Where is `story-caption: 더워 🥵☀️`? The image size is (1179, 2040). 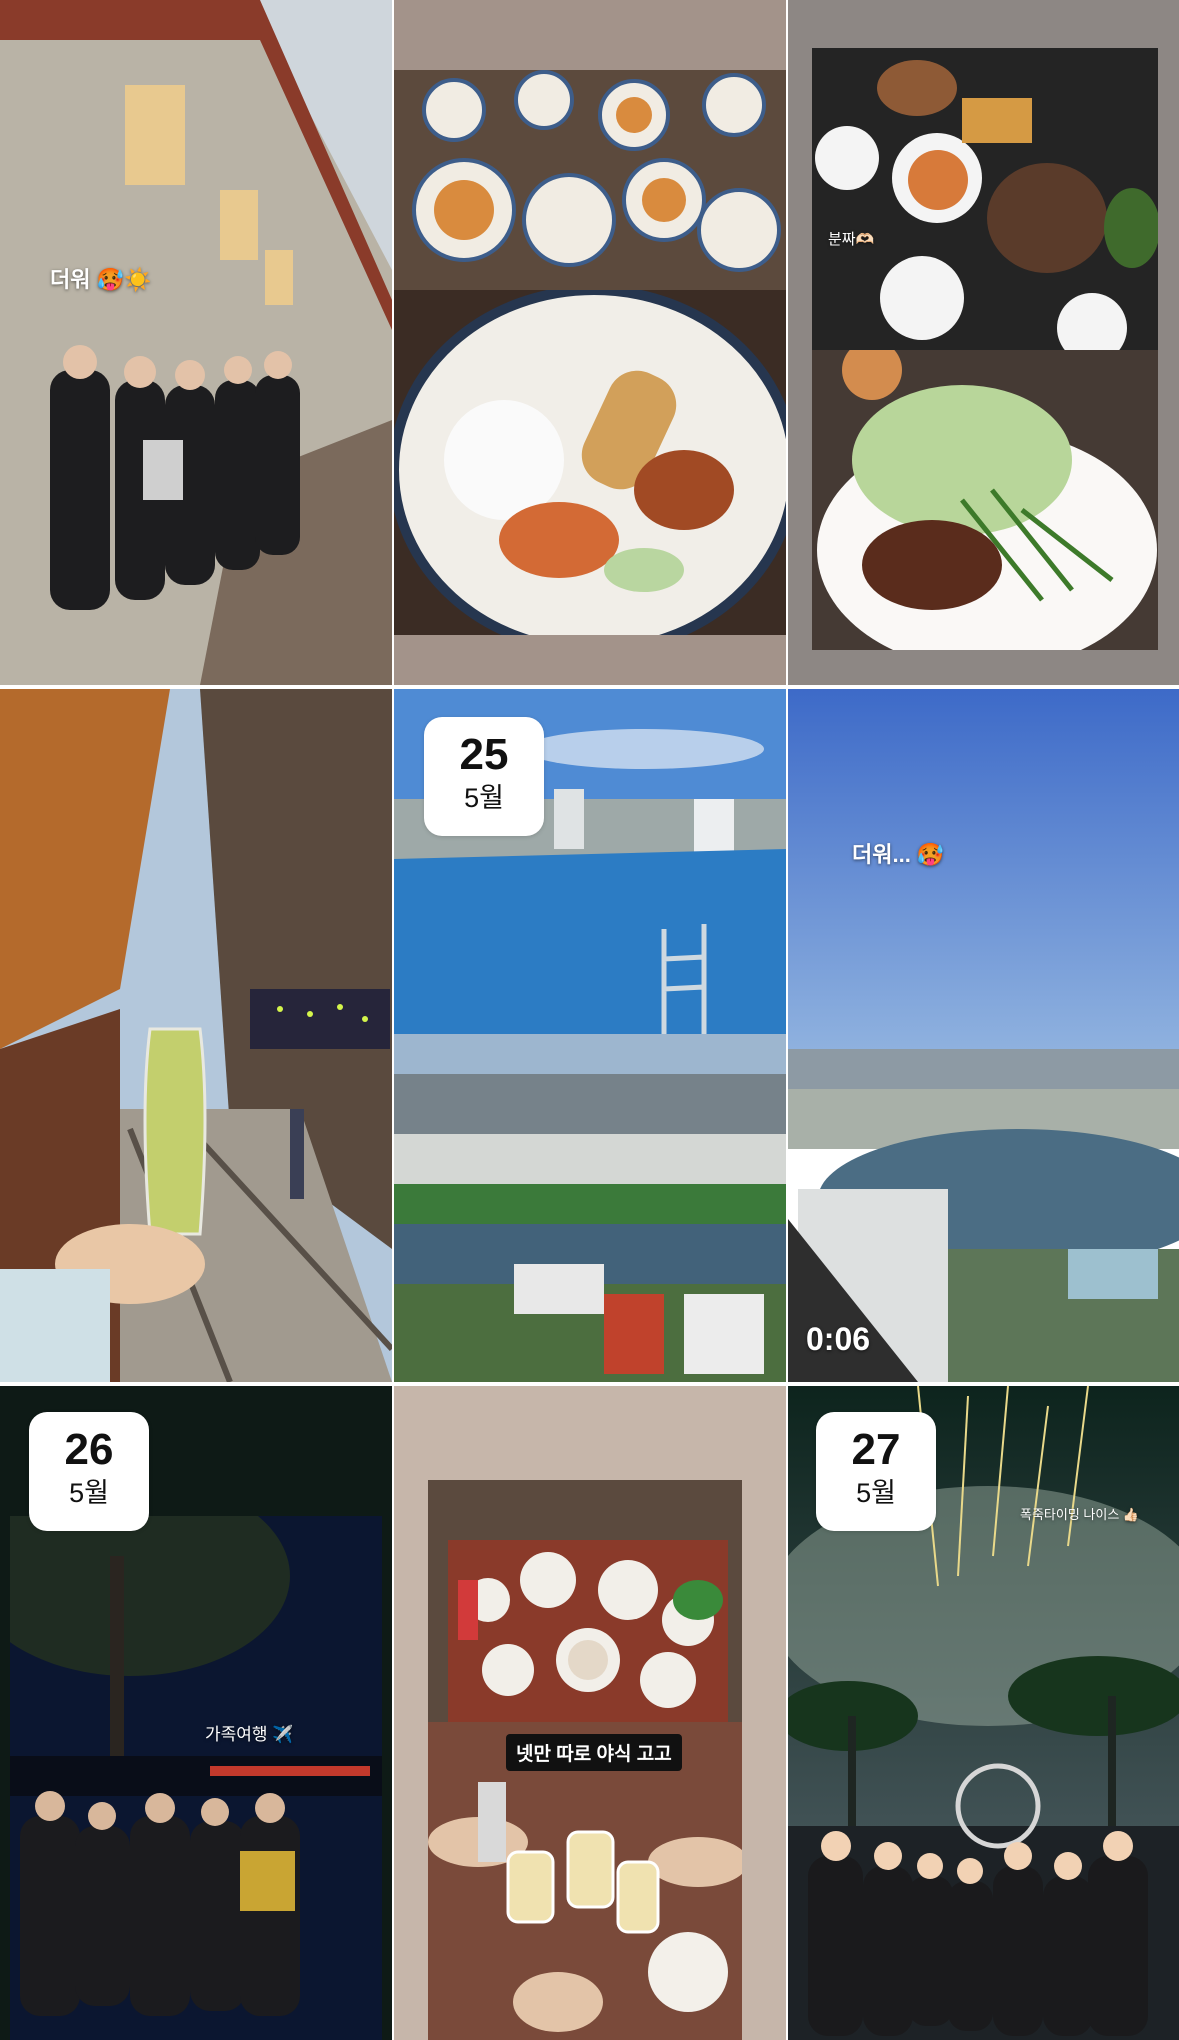
story-caption: 더워 🥵☀️ is located at coordinates (101, 279).